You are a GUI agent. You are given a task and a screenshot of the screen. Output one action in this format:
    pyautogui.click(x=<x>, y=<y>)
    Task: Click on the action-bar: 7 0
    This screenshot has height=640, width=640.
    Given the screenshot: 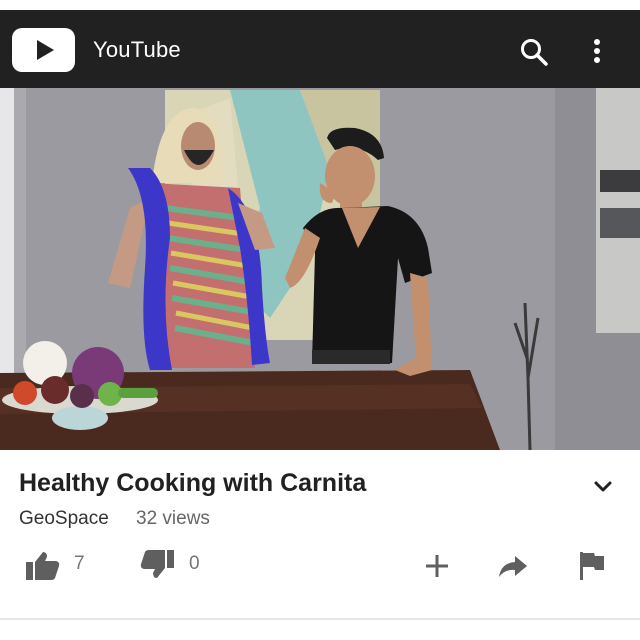 What is the action you would take?
    pyautogui.click(x=320, y=571)
    